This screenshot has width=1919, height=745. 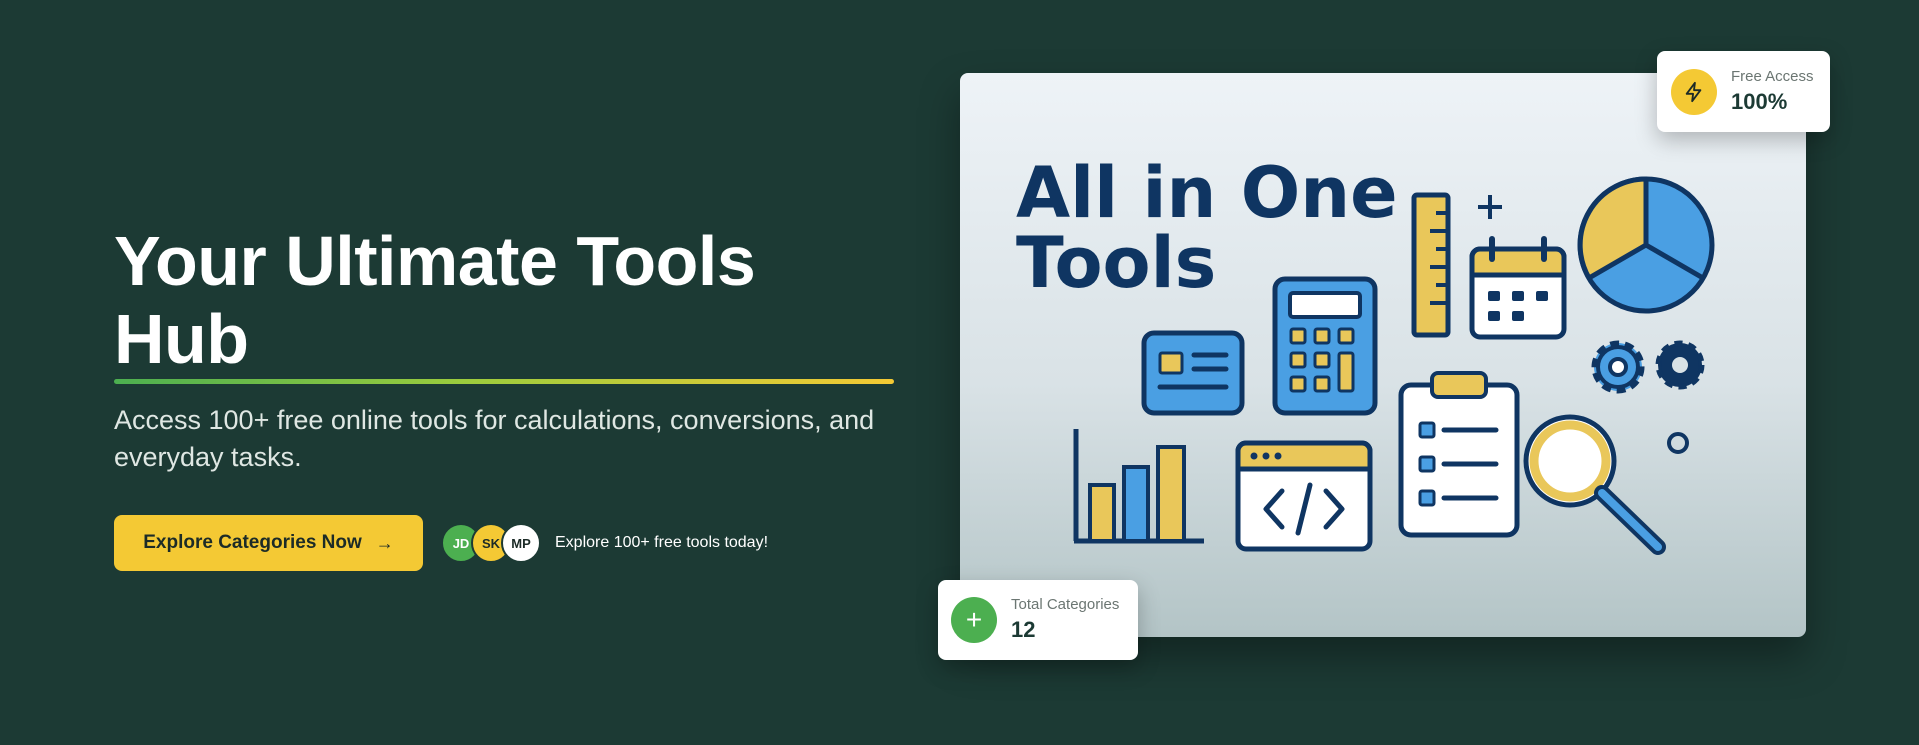 What do you see at coordinates (491, 543) in the screenshot?
I see `avatar-group: JD SK MP` at bounding box center [491, 543].